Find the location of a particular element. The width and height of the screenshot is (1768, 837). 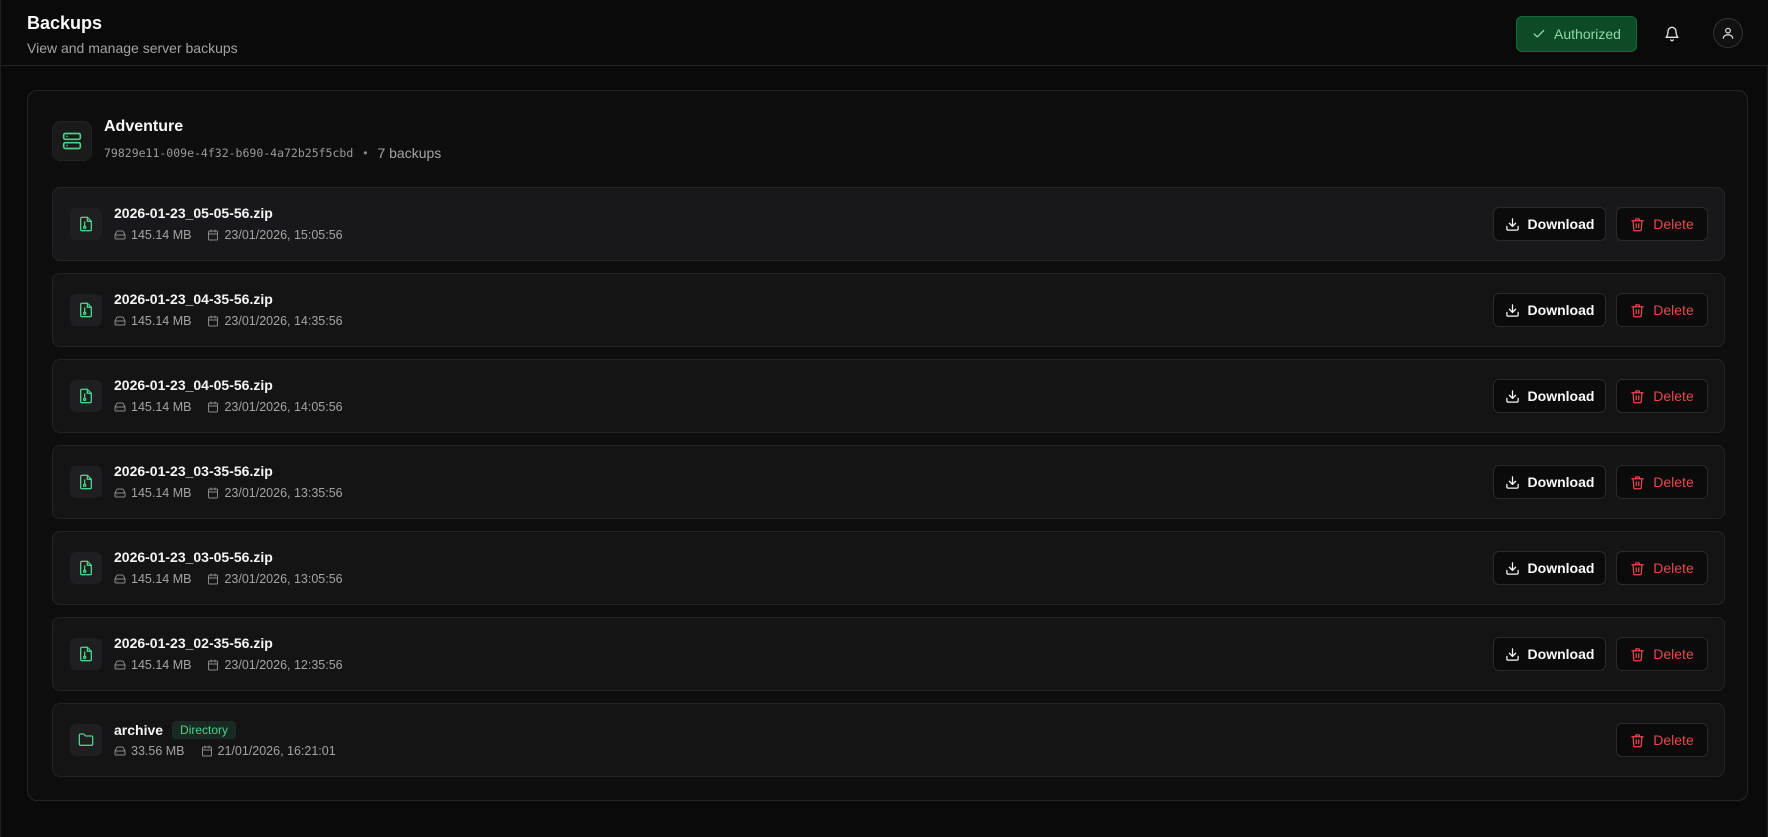

backup-meta: 33.56 MB 21/01/2026, 16:21:01 is located at coordinates (225, 751).